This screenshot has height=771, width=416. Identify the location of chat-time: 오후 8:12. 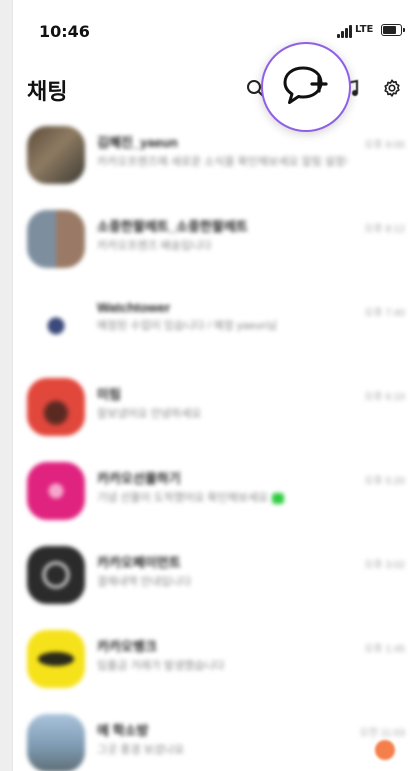
(384, 229).